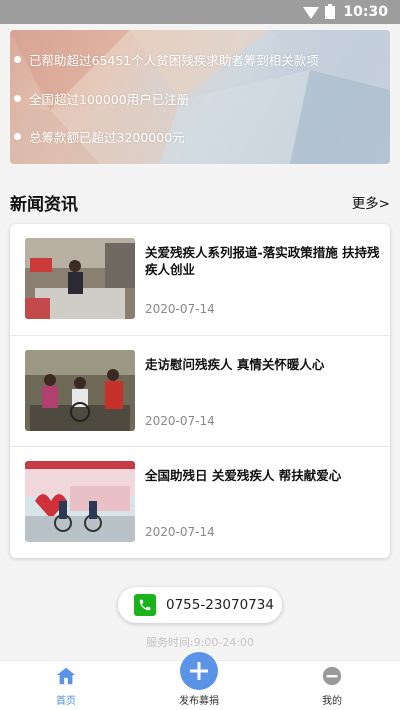 The width and height of the screenshot is (400, 710). I want to click on nav-home: 首页, so click(66, 685).